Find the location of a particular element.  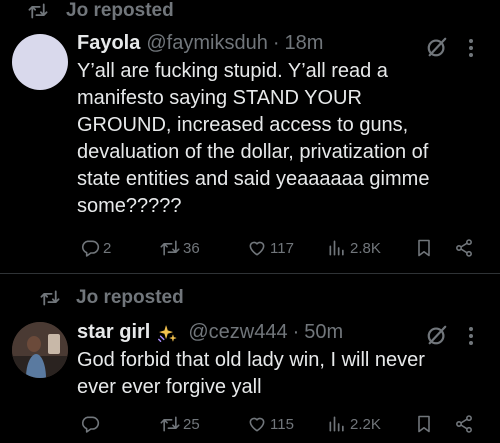

repost-button: 36 is located at coordinates (180, 248).